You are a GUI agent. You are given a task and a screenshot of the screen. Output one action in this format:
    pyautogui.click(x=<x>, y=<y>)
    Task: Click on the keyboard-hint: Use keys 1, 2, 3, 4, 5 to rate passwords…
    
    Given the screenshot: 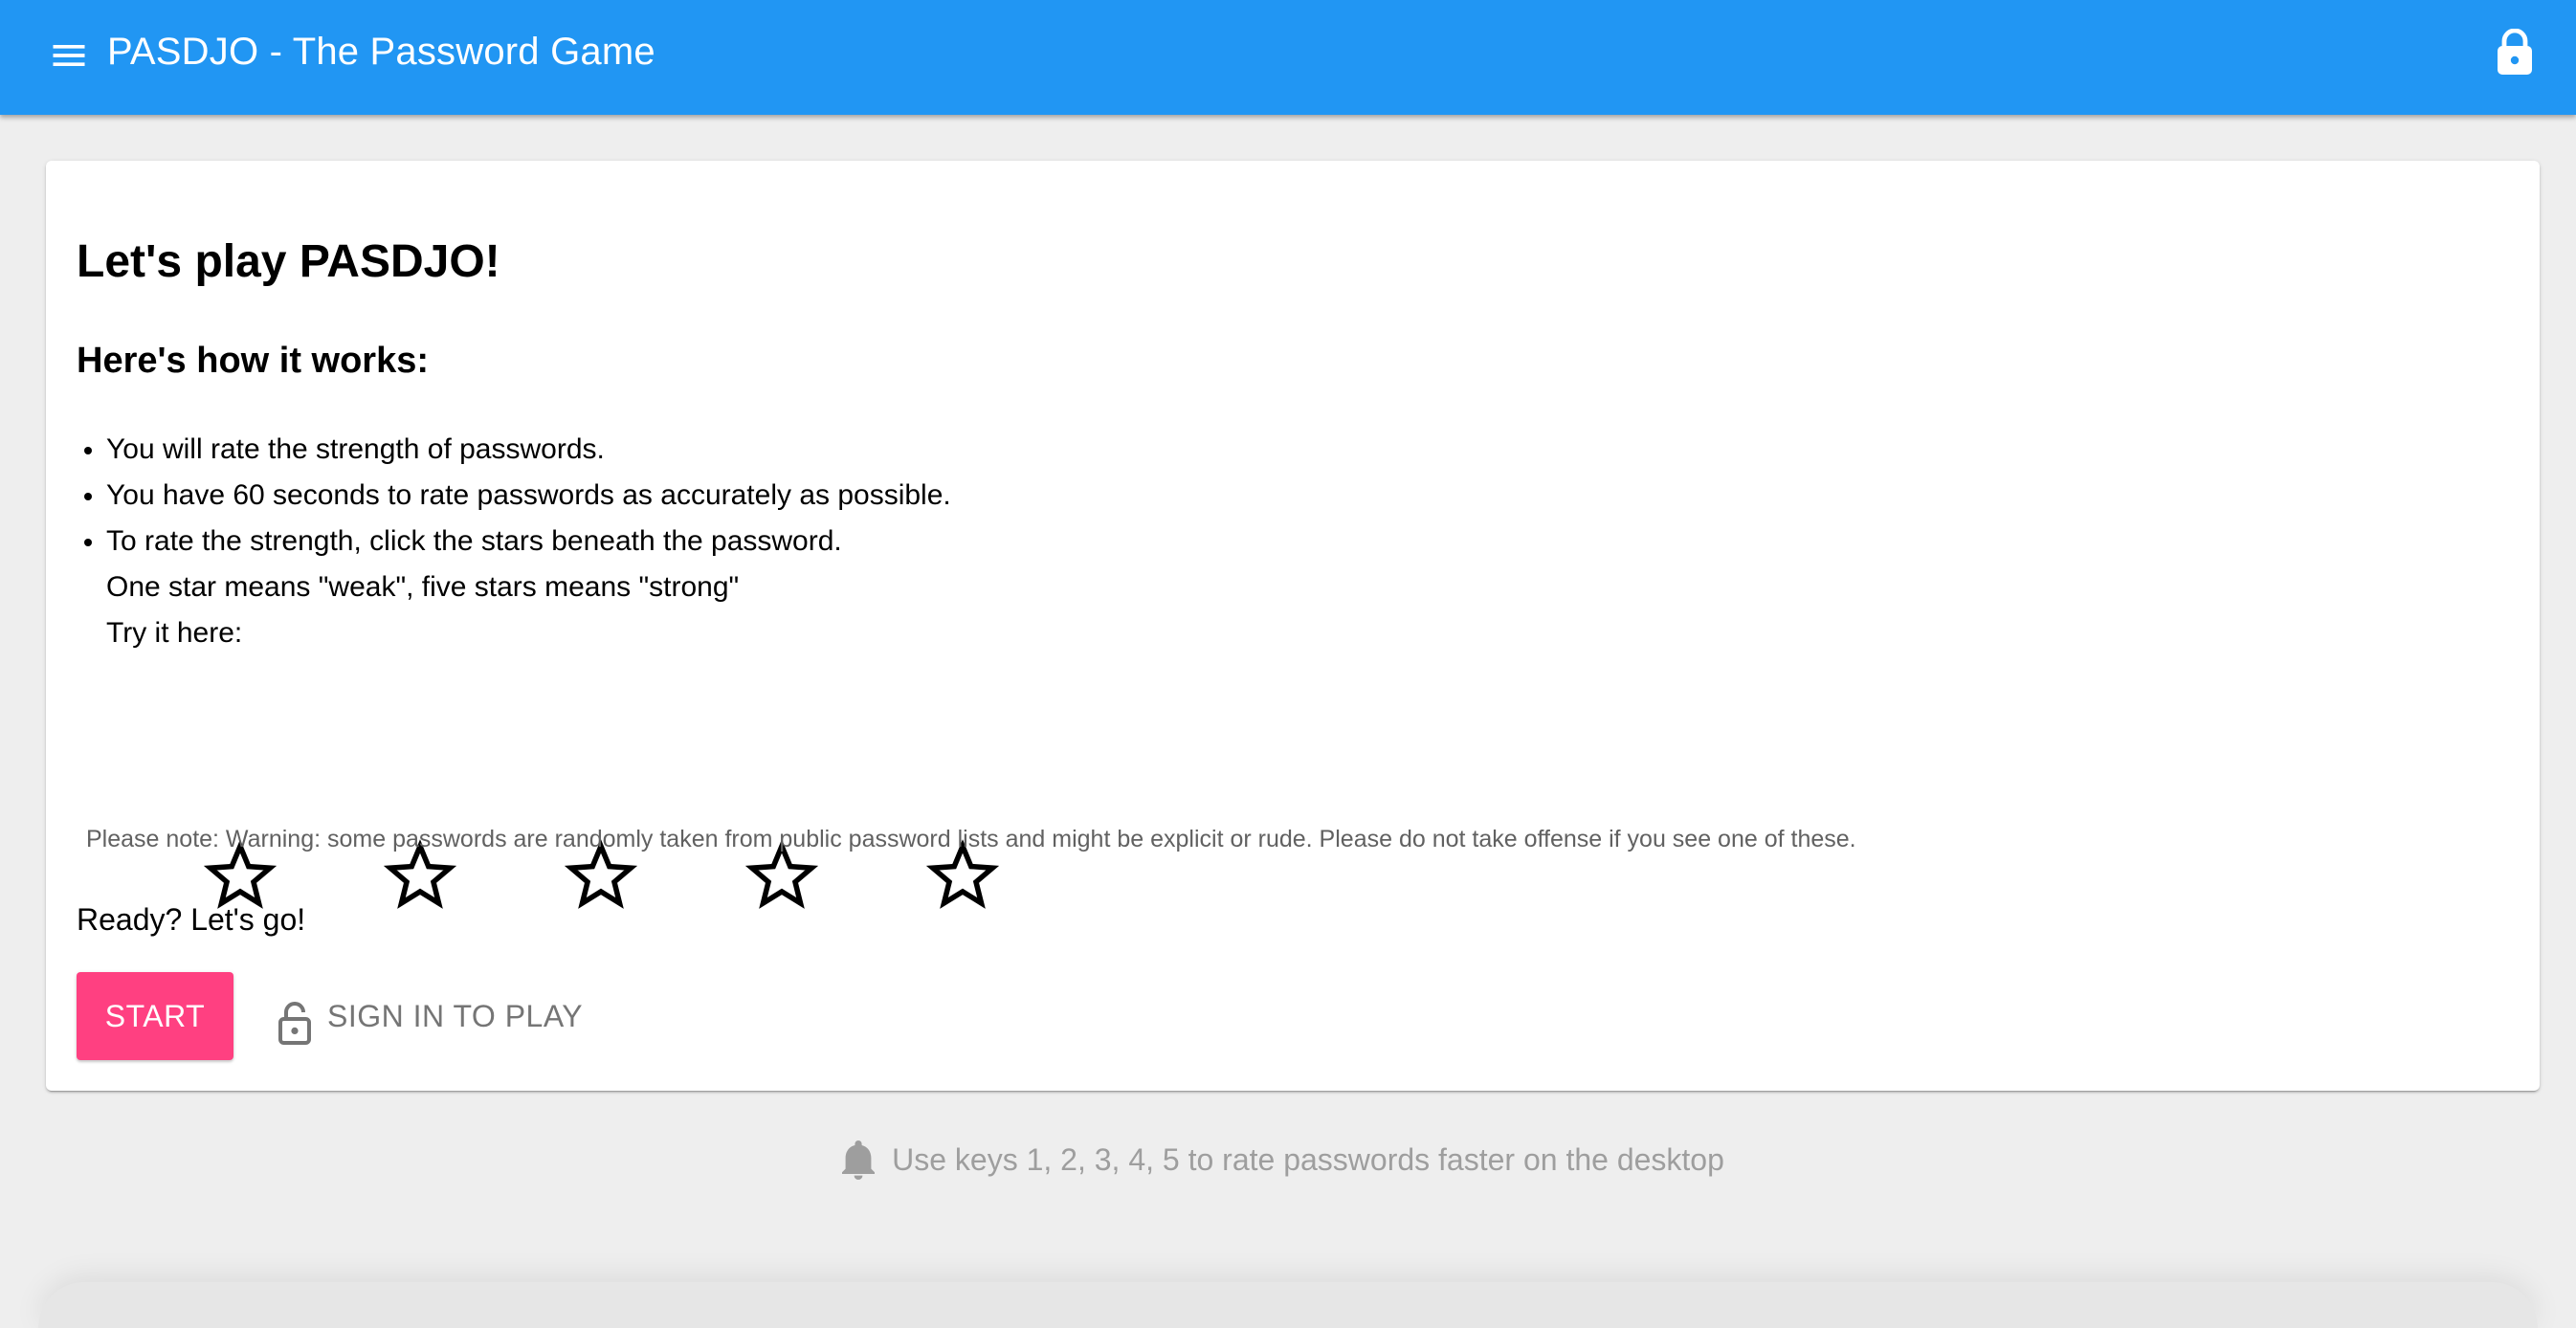 What is the action you would take?
    pyautogui.click(x=1288, y=1160)
    